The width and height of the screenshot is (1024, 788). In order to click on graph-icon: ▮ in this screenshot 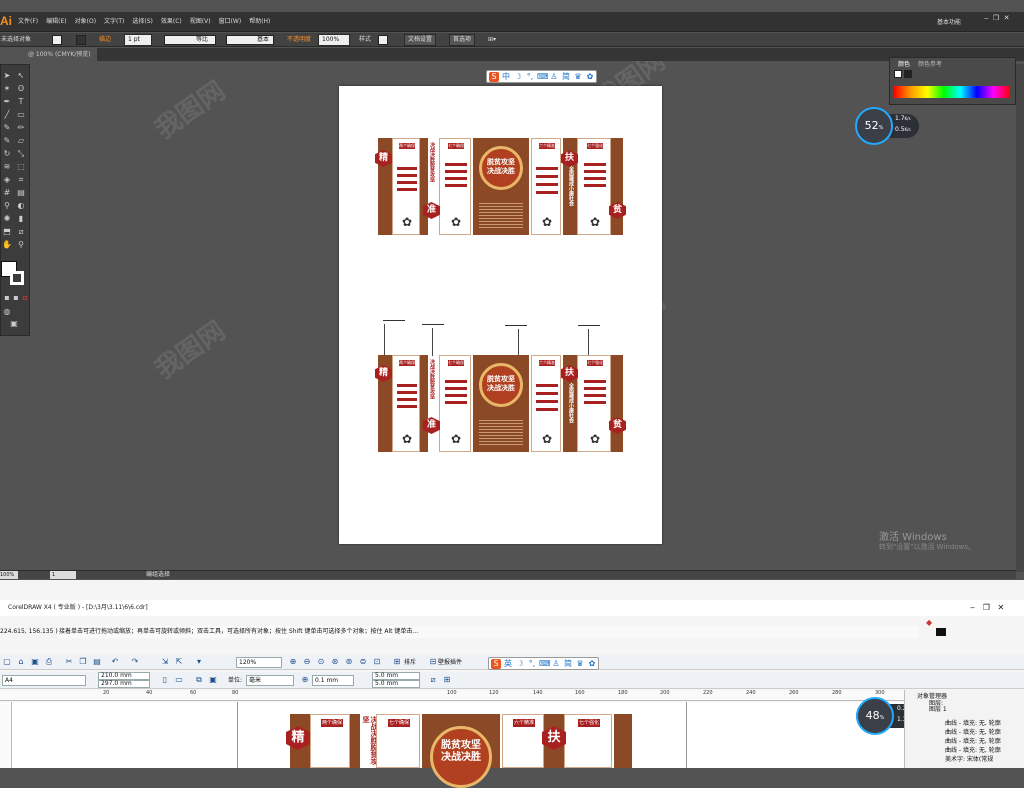, I will do `click(21, 219)`.